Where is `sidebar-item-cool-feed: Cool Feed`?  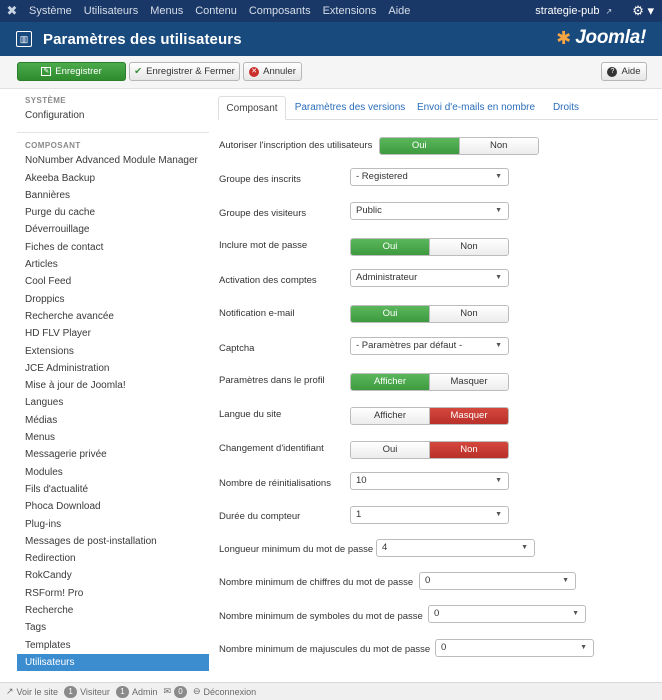
sidebar-item-cool-feed: Cool Feed is located at coordinates (113, 281).